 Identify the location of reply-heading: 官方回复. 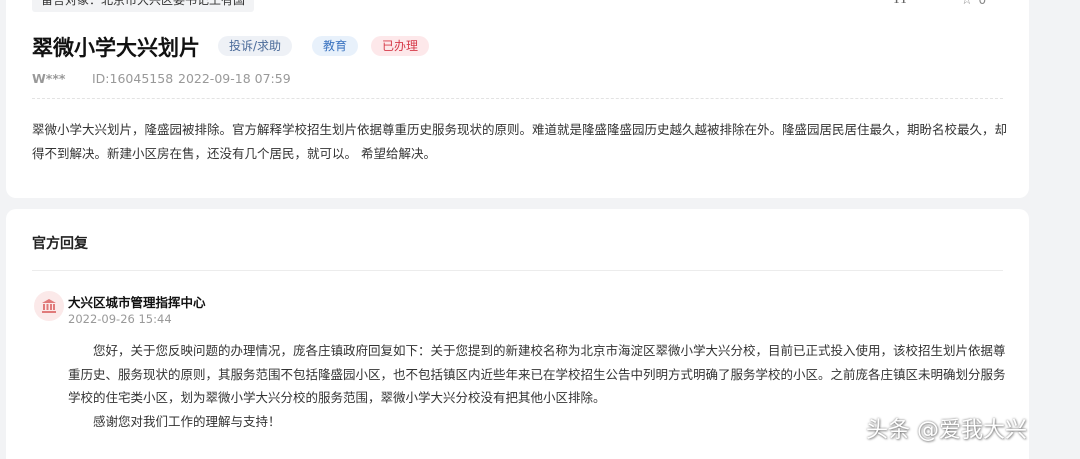
(60, 244).